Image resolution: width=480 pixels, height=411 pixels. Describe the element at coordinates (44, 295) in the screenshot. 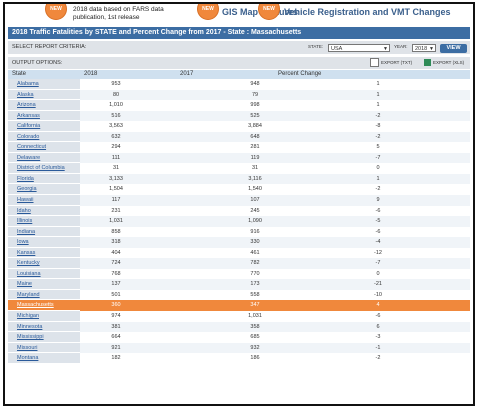

I see `state-link: Maryland` at that location.